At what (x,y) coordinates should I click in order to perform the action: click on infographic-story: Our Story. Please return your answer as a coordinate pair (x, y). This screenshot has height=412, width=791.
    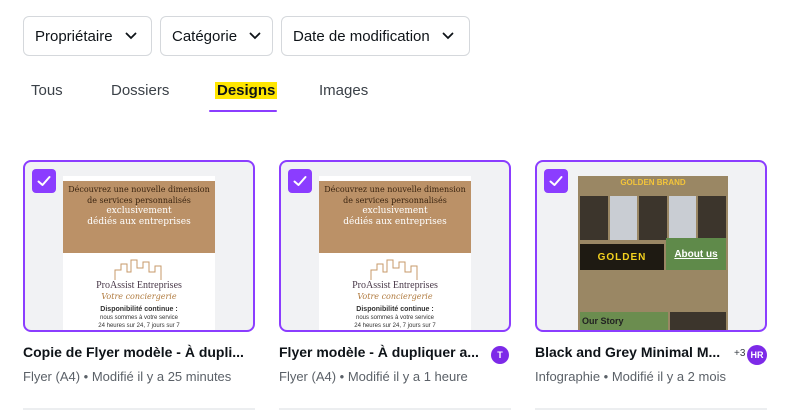
    Looking at the image, I should click on (624, 321).